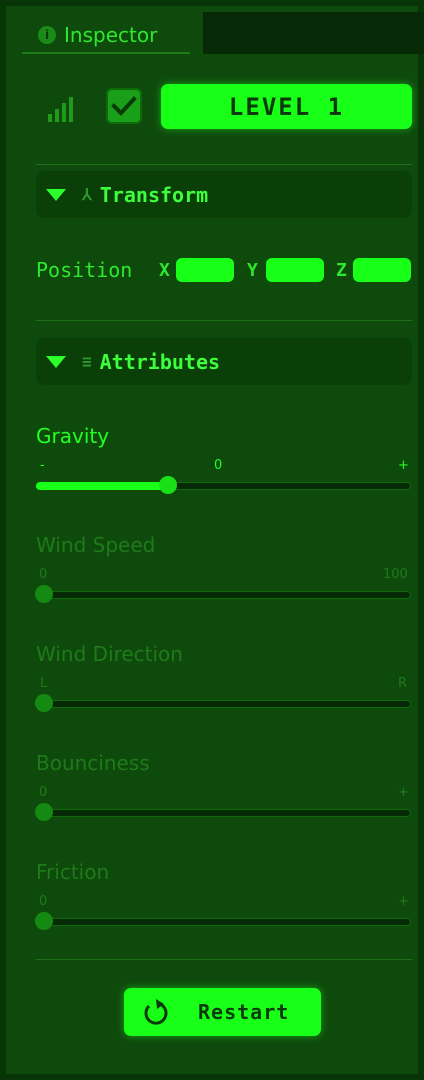 The image size is (424, 1080). I want to click on tab-inspector: i Inspector, so click(106, 36).